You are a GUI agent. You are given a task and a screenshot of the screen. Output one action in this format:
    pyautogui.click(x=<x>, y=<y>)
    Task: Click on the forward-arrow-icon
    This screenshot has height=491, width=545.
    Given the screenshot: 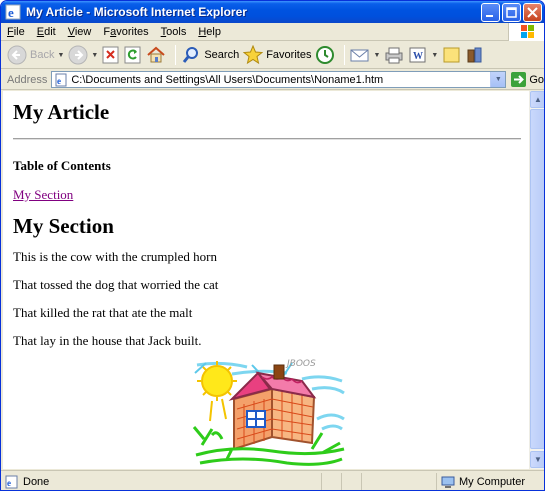 What is the action you would take?
    pyautogui.click(x=78, y=55)
    